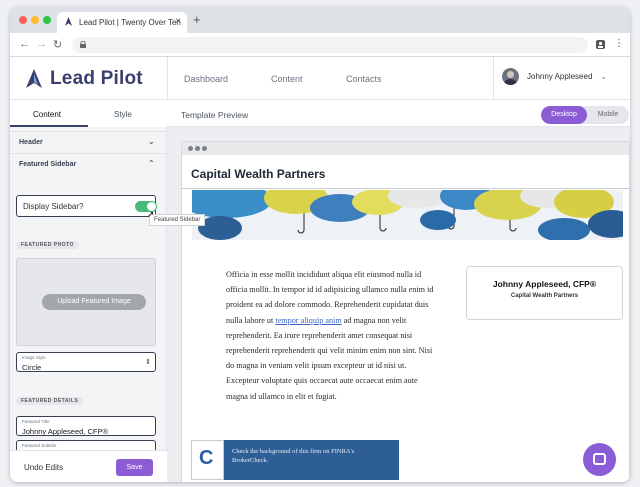 Image resolution: width=640 pixels, height=487 pixels. What do you see at coordinates (206, 79) in the screenshot?
I see `nav-dashboard: Dashboard` at bounding box center [206, 79].